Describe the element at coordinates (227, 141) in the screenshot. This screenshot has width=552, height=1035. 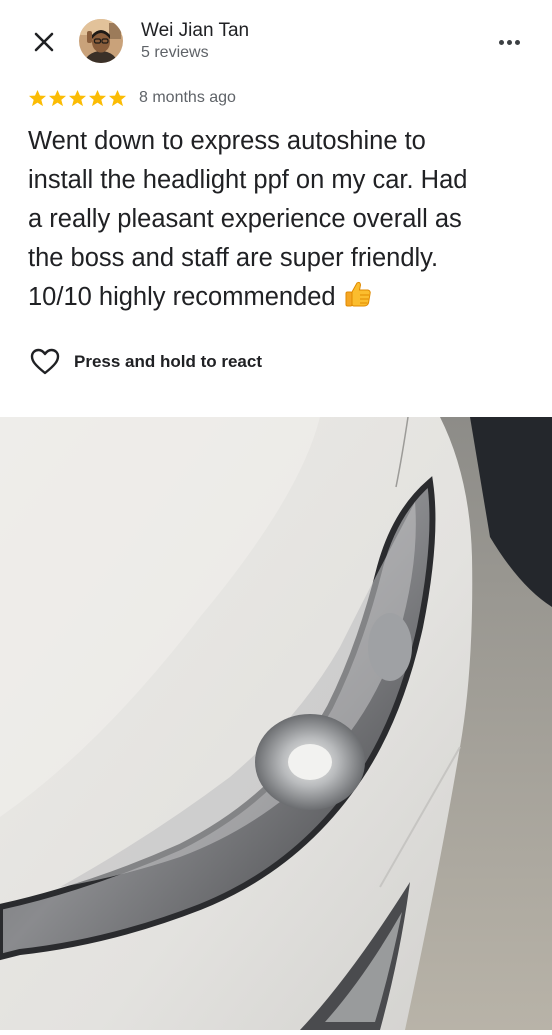
I see `review-text-line: Went down to express autoshine to` at that location.